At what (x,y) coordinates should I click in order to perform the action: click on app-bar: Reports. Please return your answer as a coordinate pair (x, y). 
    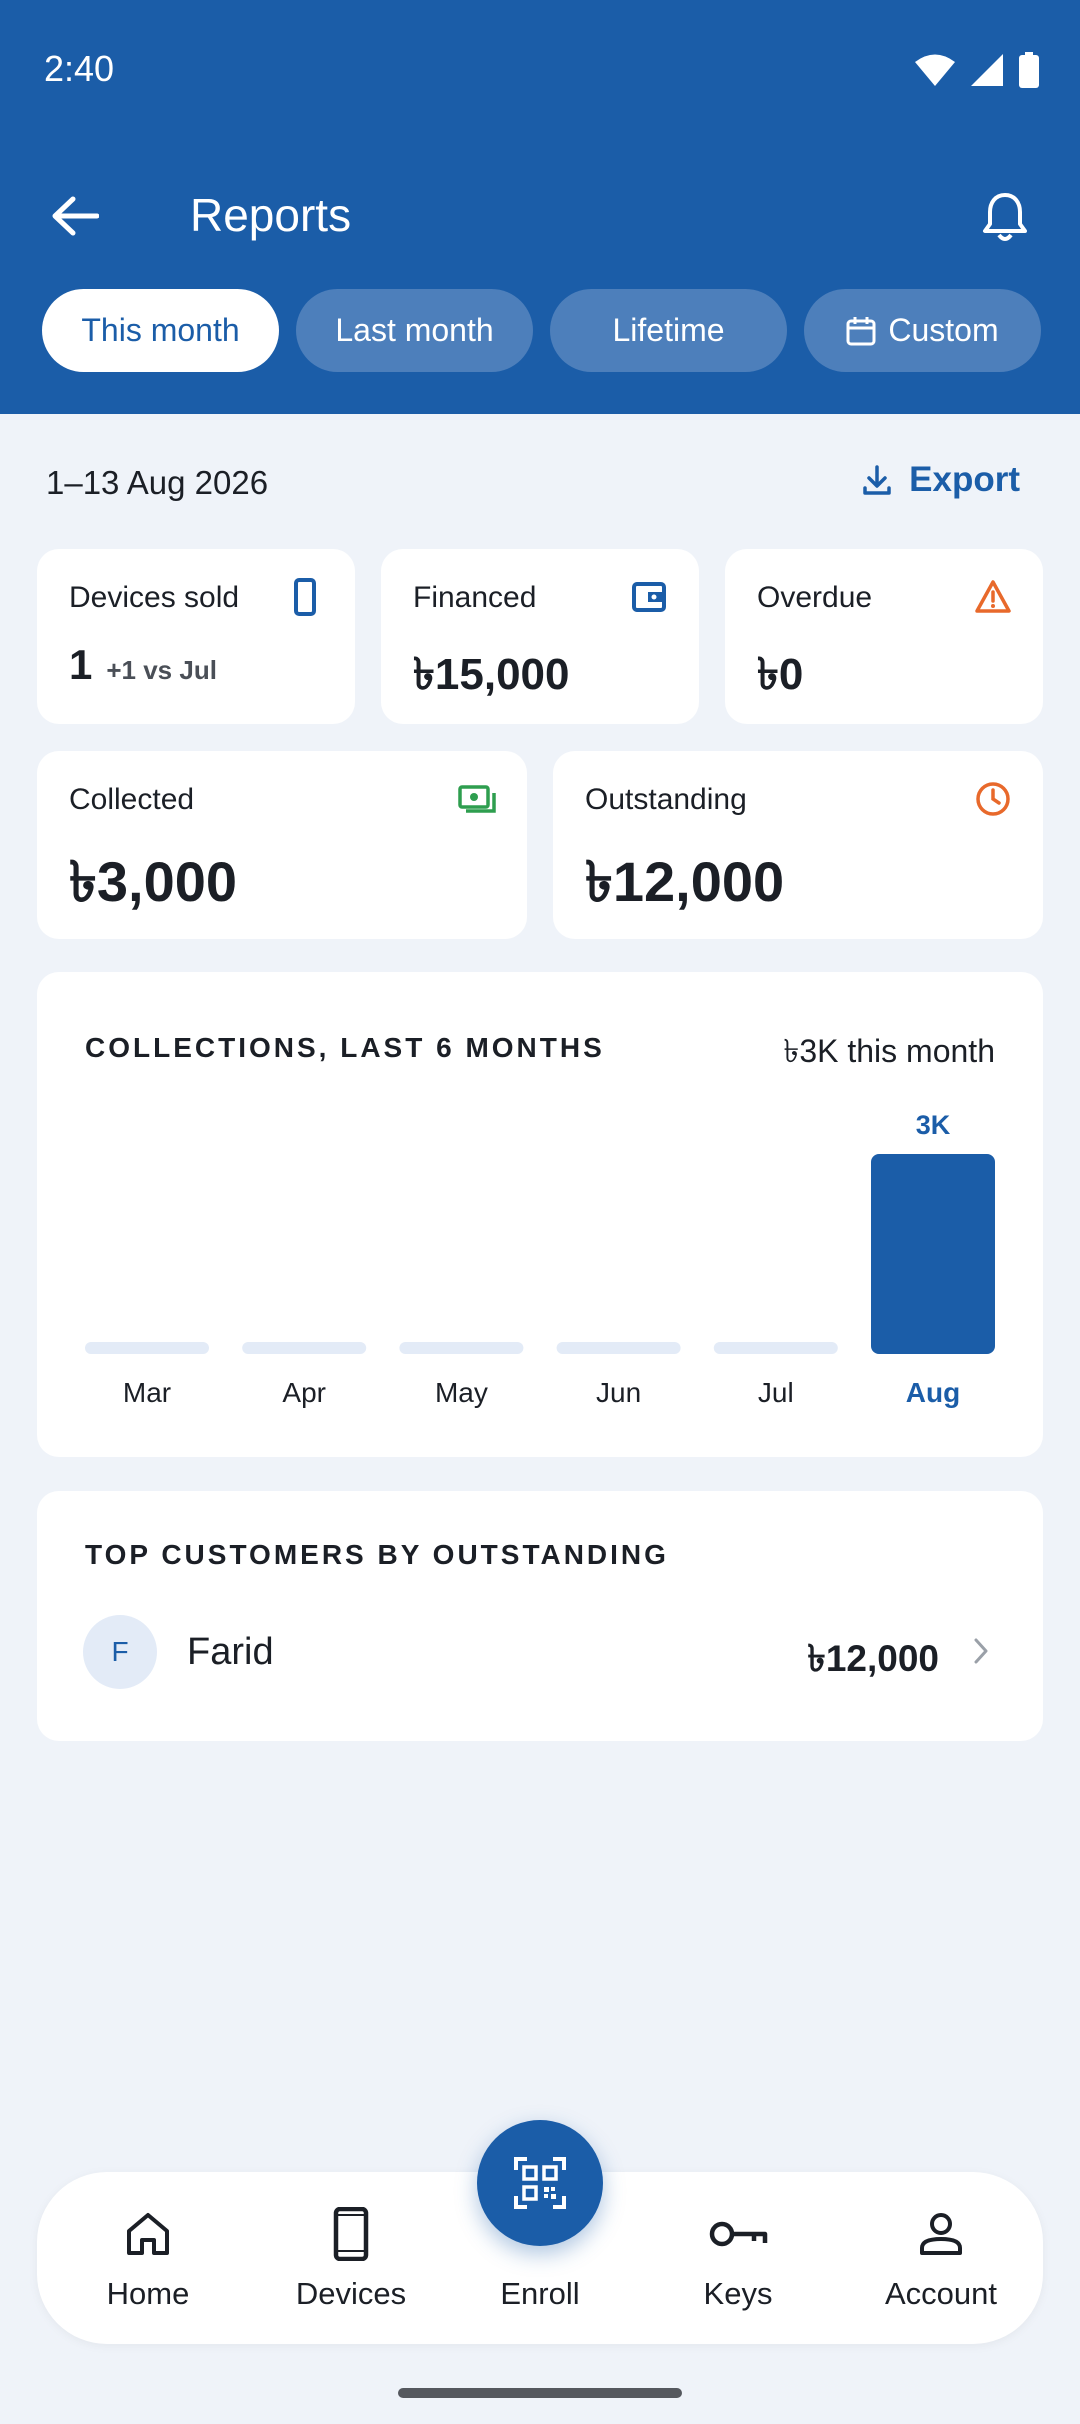
    Looking at the image, I should click on (540, 215).